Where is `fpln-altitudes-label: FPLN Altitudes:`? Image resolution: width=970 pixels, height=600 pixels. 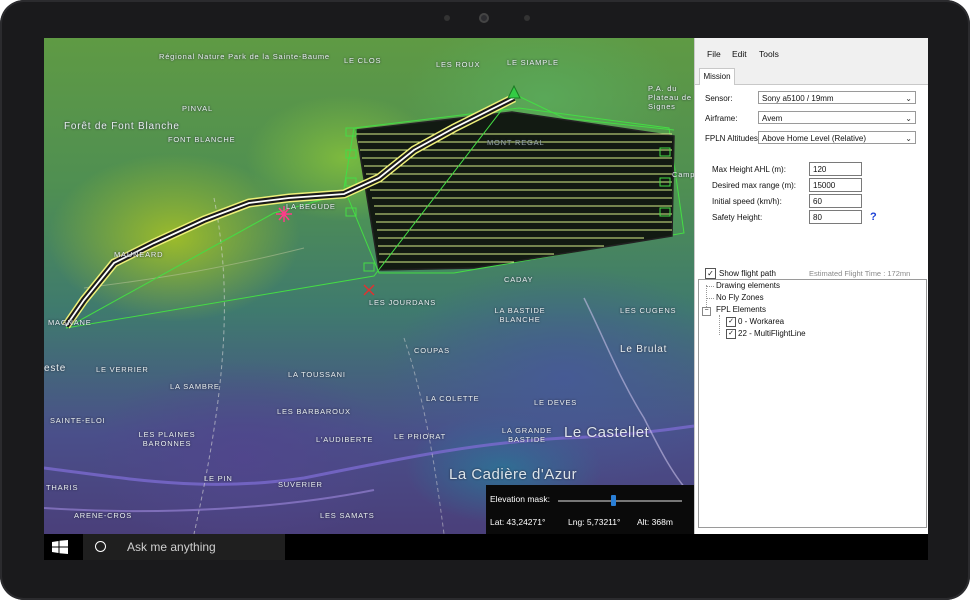
fpln-altitudes-label: FPLN Altitudes: is located at coordinates (733, 138).